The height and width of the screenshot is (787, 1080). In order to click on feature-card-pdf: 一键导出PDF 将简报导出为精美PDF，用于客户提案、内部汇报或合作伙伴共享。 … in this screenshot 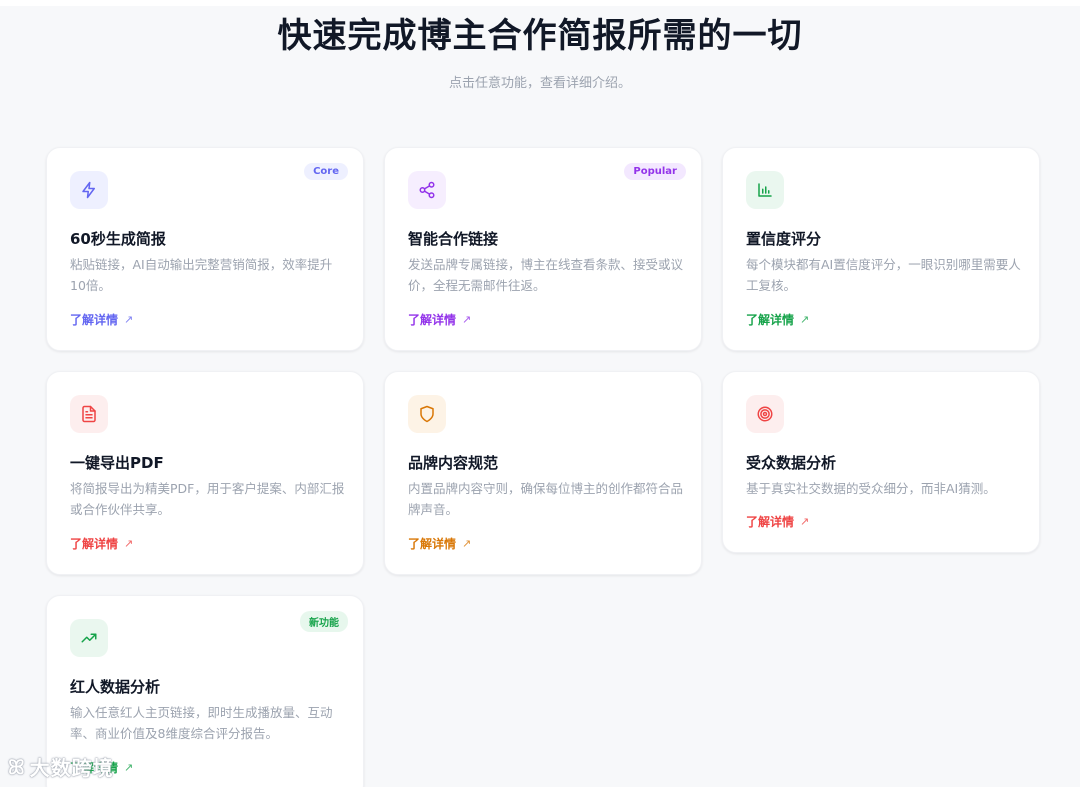, I will do `click(205, 473)`.